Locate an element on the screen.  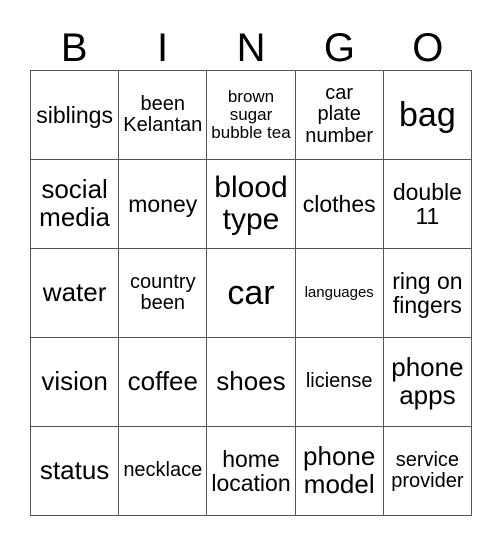
header-letter-o: O is located at coordinates (428, 48).